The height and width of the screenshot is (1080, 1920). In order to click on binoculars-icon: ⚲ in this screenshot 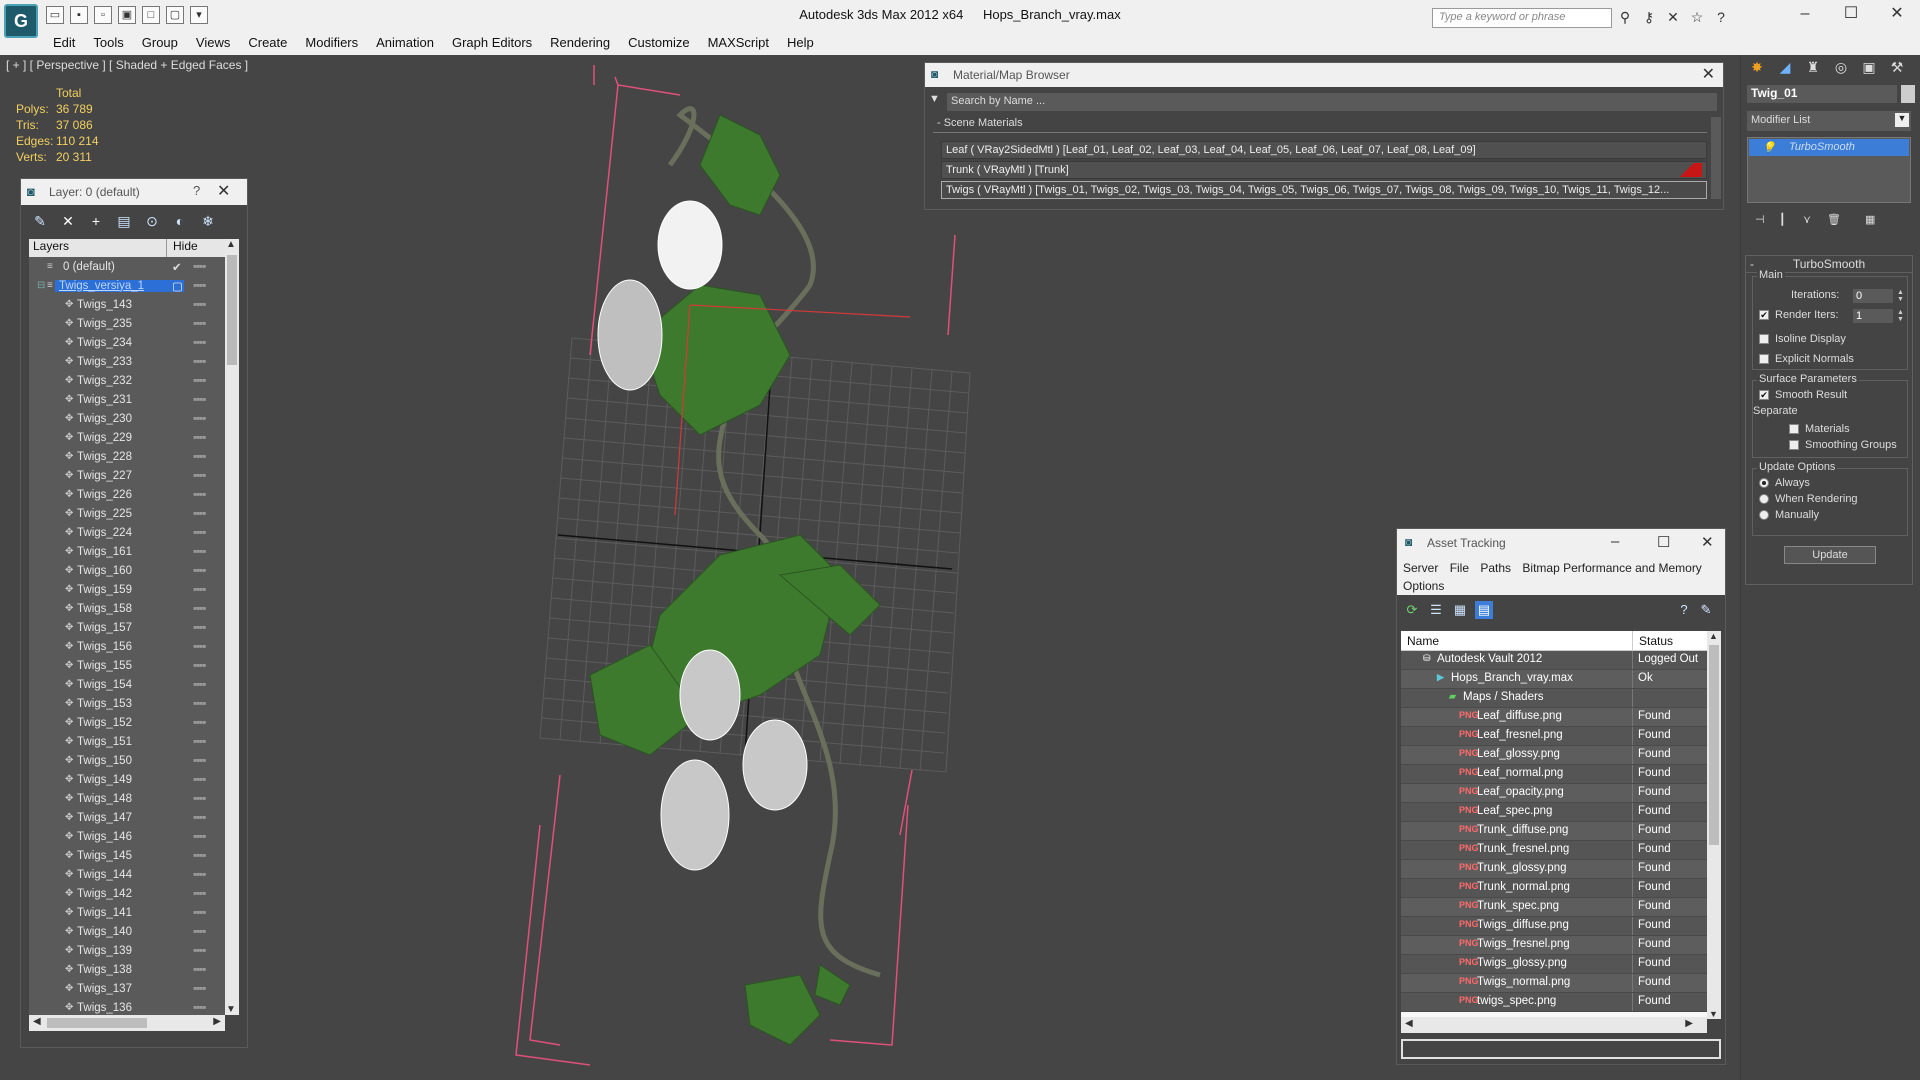, I will do `click(1625, 17)`.